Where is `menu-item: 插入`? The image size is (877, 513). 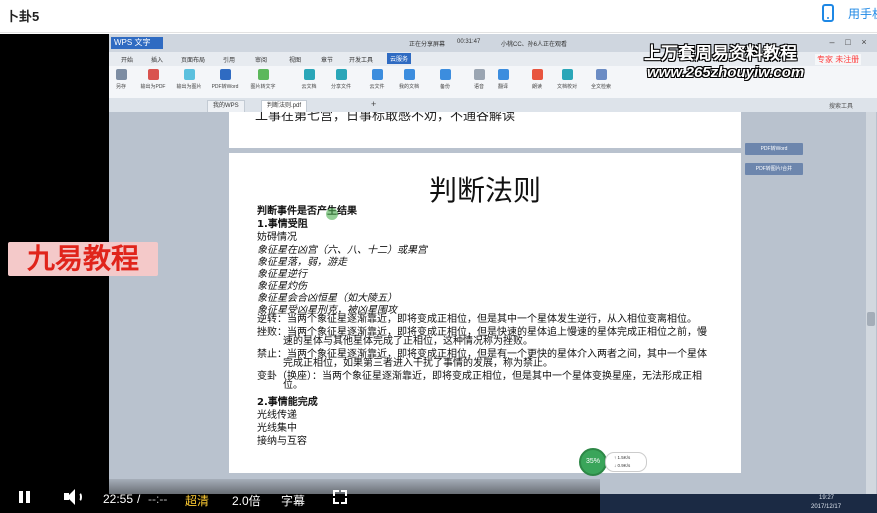
menu-item: 插入 is located at coordinates (157, 59).